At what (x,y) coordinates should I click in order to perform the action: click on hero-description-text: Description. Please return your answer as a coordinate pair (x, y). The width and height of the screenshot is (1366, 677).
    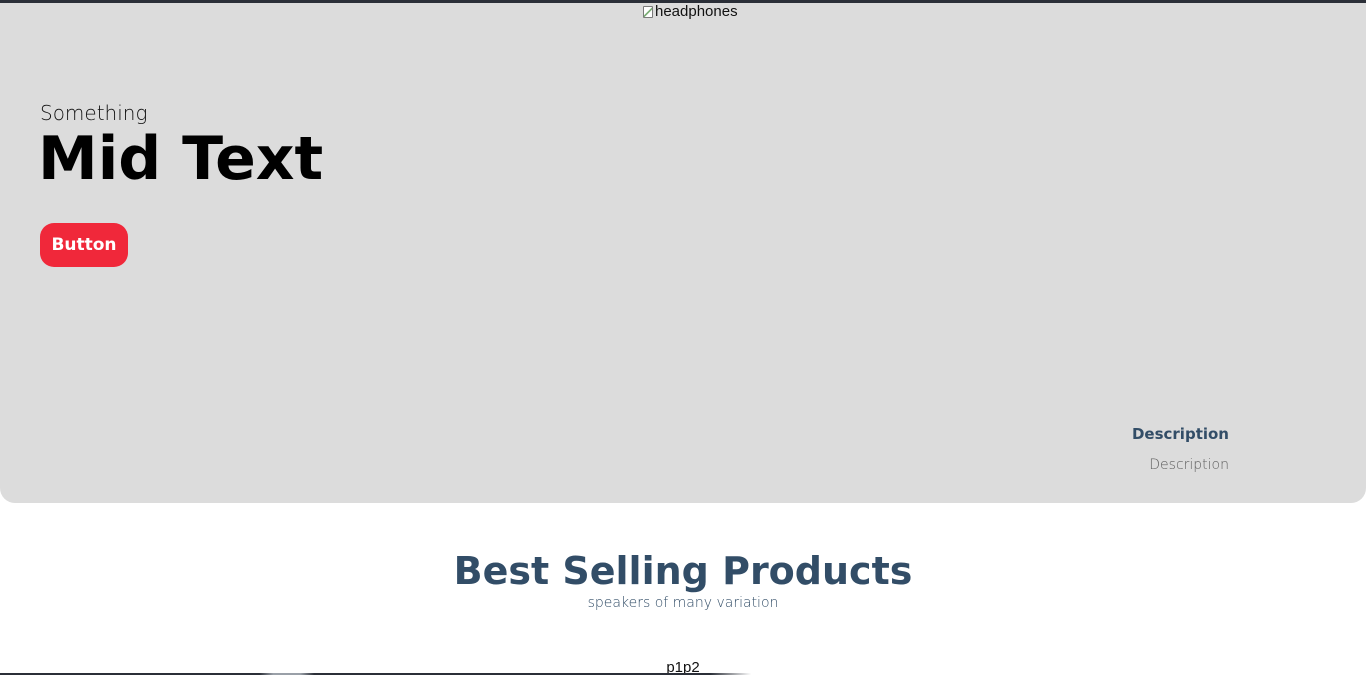
    Looking at the image, I should click on (1189, 465).